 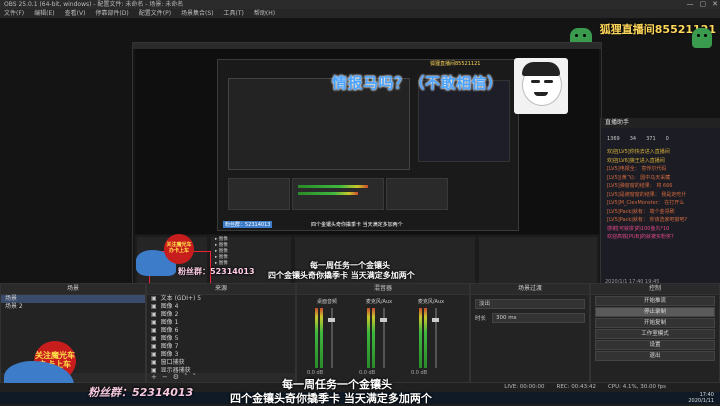 I want to click on source-label: 图像 6, so click(x=169, y=330).